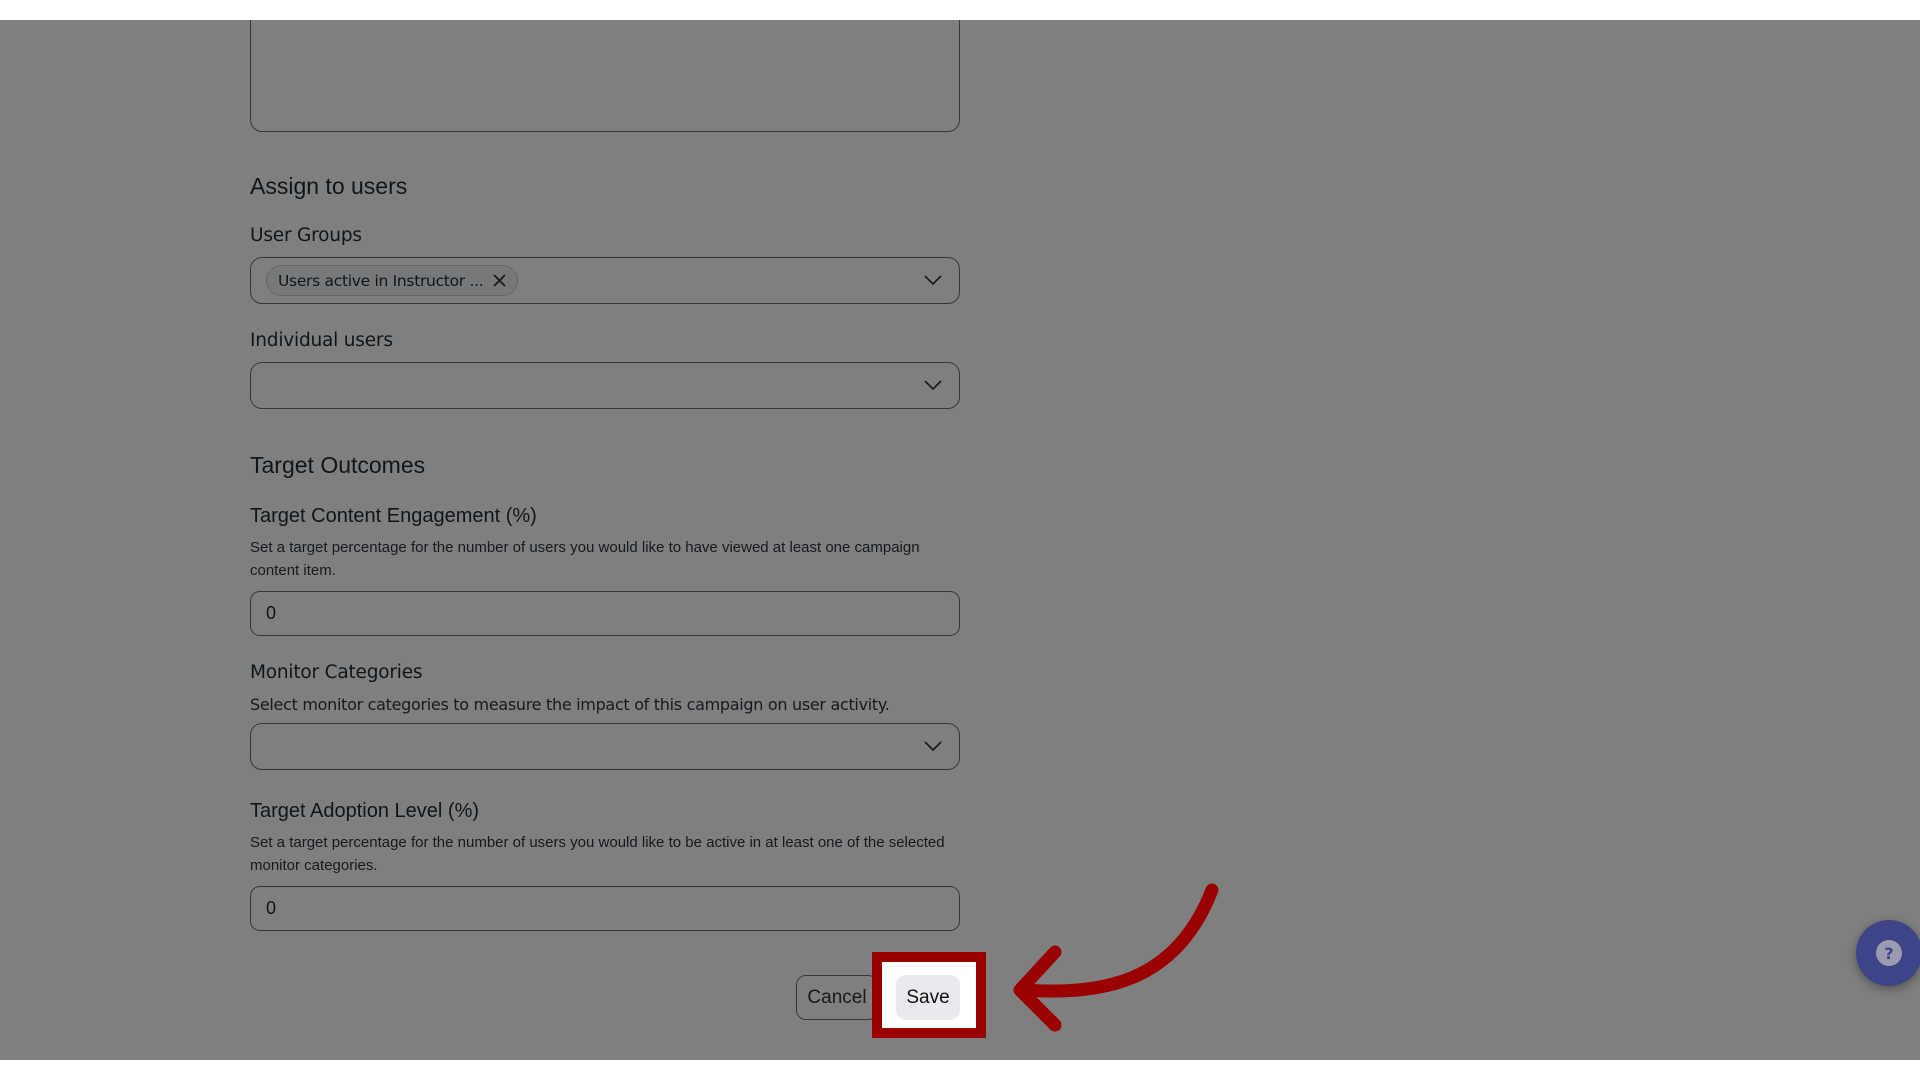 The width and height of the screenshot is (1920, 1080). I want to click on bottom-strip, so click(960, 1070).